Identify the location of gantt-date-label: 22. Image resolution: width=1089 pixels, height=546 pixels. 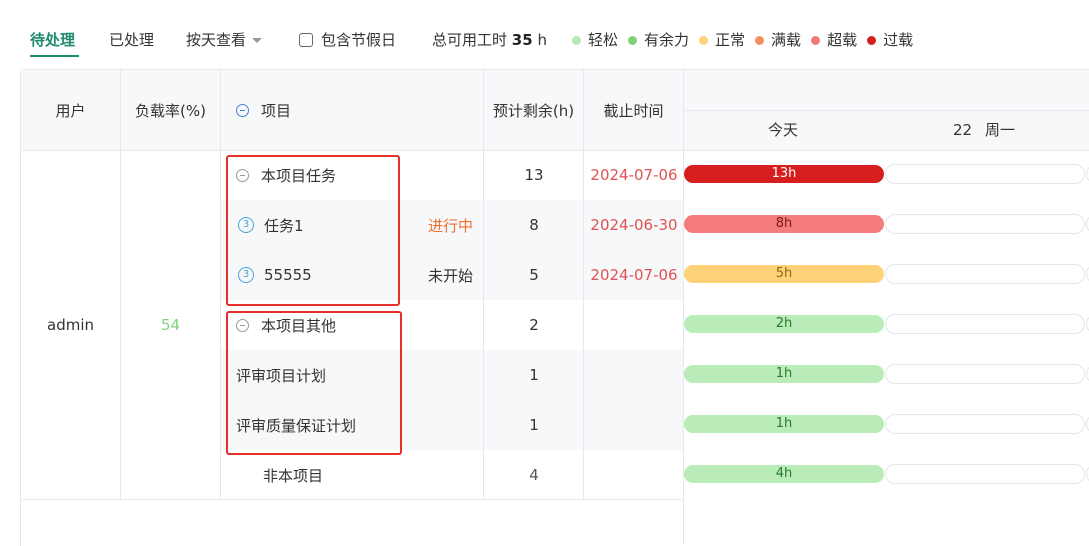
(963, 130).